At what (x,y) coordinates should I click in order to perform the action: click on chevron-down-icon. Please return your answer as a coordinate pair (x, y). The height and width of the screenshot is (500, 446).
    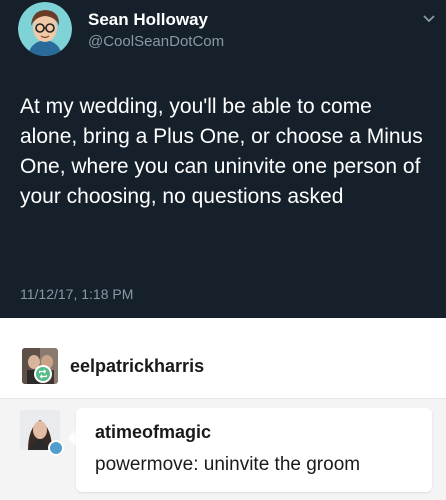
    Looking at the image, I should click on (429, 19).